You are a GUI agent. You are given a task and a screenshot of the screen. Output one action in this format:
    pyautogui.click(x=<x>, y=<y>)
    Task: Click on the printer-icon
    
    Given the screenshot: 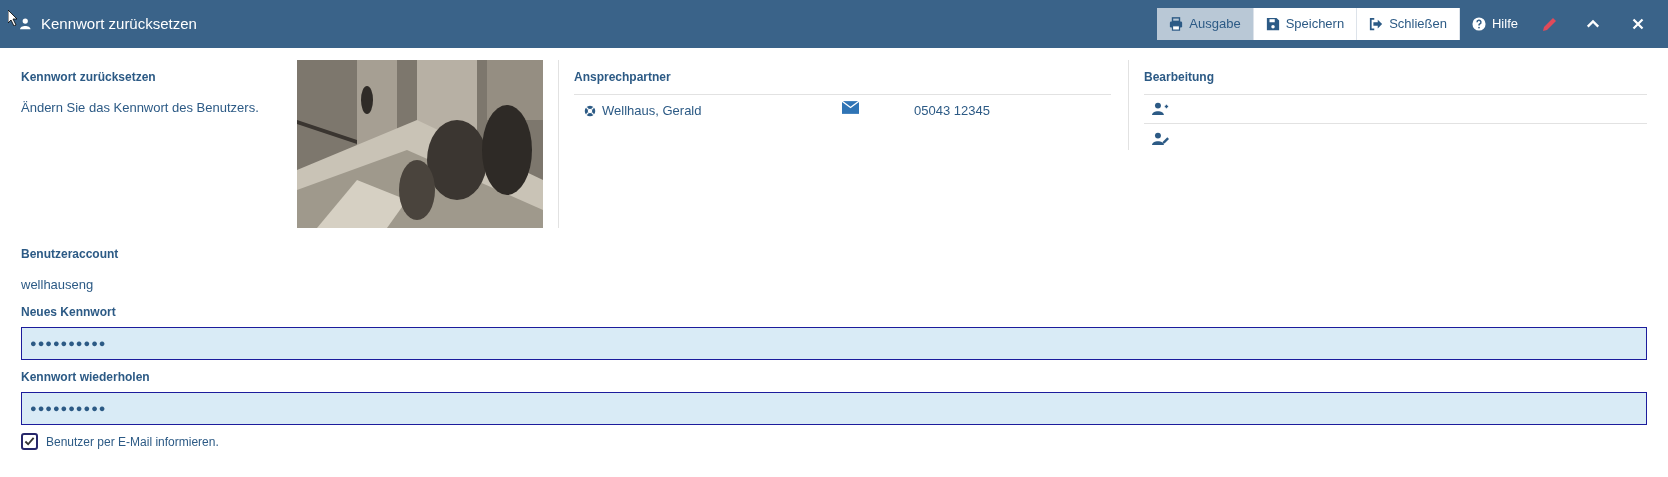 What is the action you would take?
    pyautogui.click(x=1176, y=24)
    